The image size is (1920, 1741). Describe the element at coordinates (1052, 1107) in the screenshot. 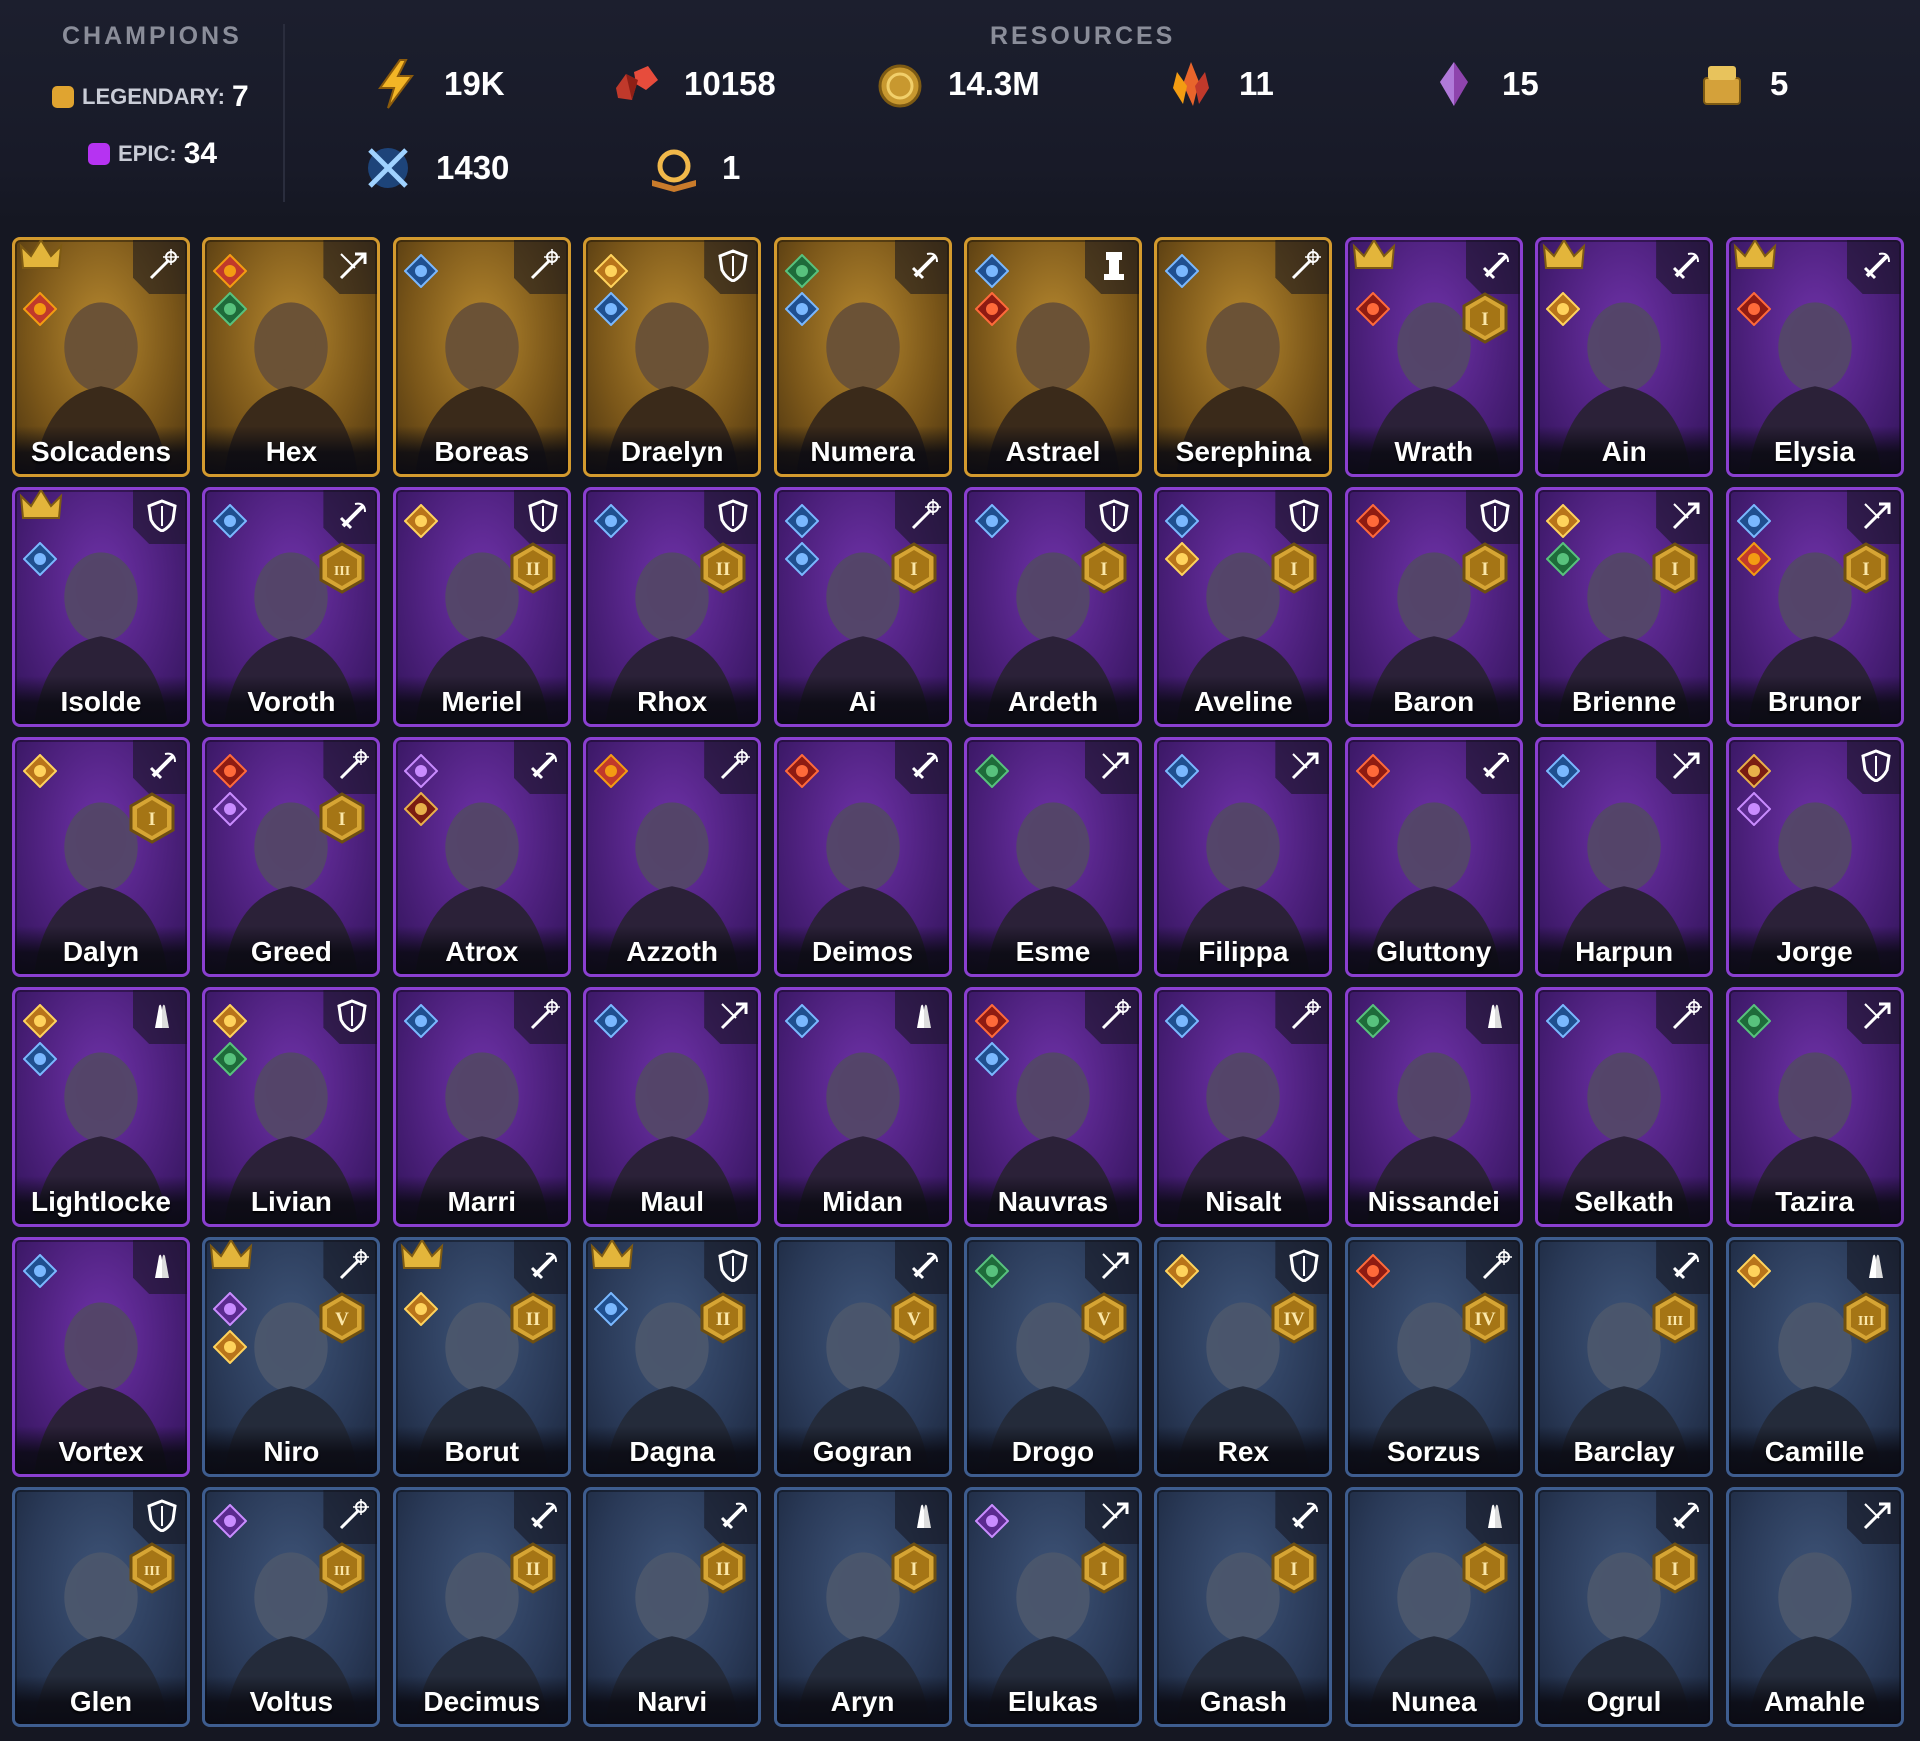

I see `champion-card: Nauvras` at that location.